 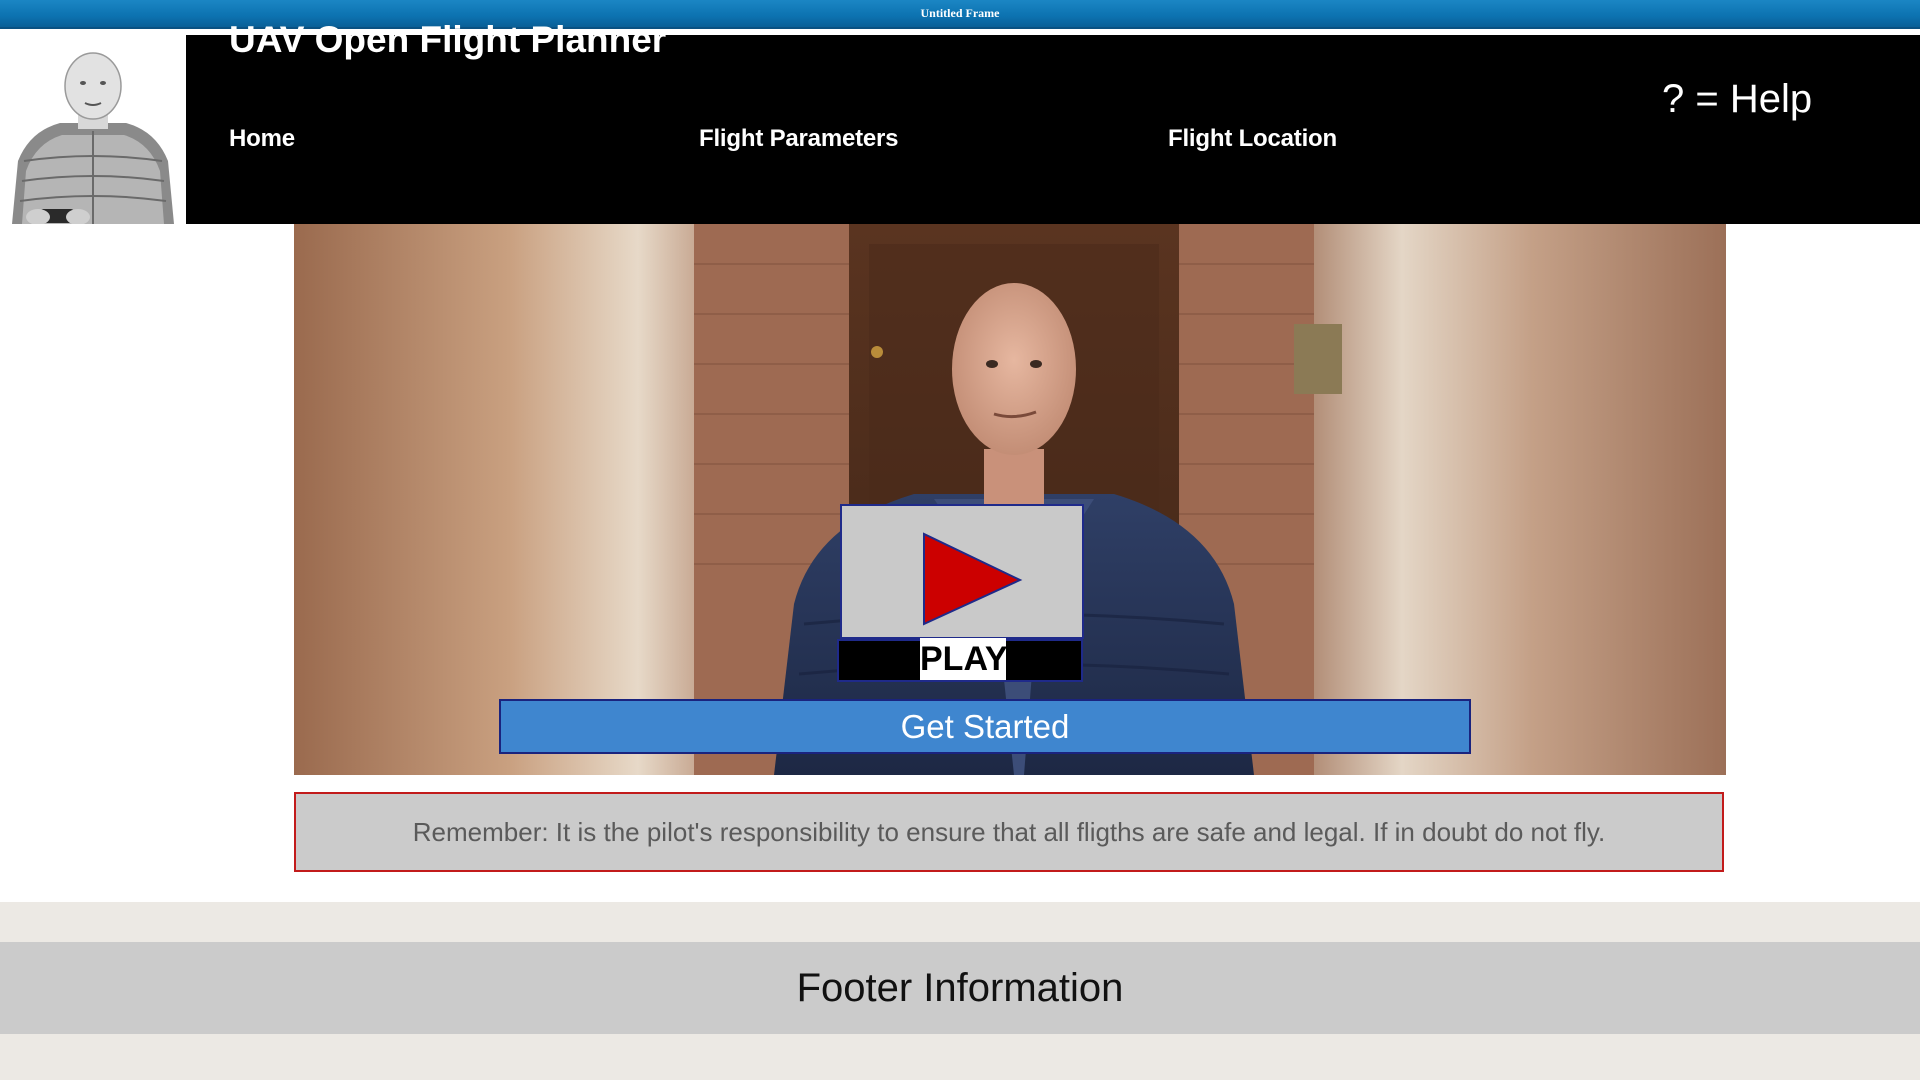 I want to click on pilot-avatar-image, so click(x=93, y=127).